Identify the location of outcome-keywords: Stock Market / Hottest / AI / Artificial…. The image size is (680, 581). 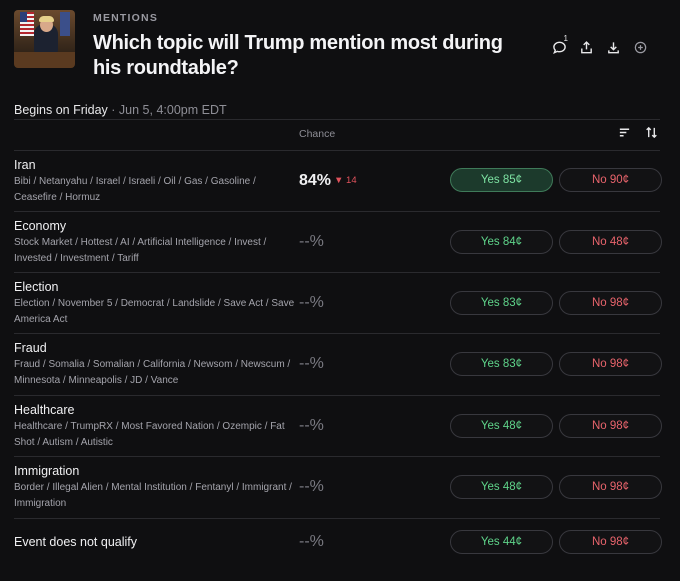
(140, 250).